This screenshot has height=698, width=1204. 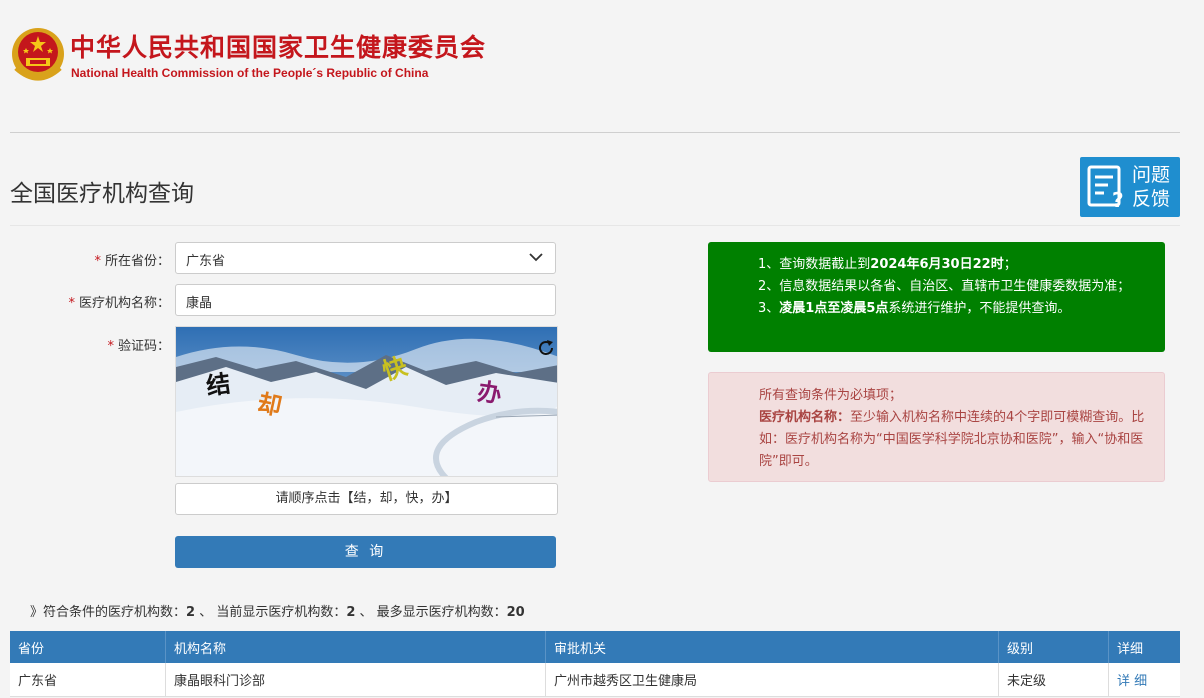 I want to click on header-detail: 详细, so click(x=1130, y=649).